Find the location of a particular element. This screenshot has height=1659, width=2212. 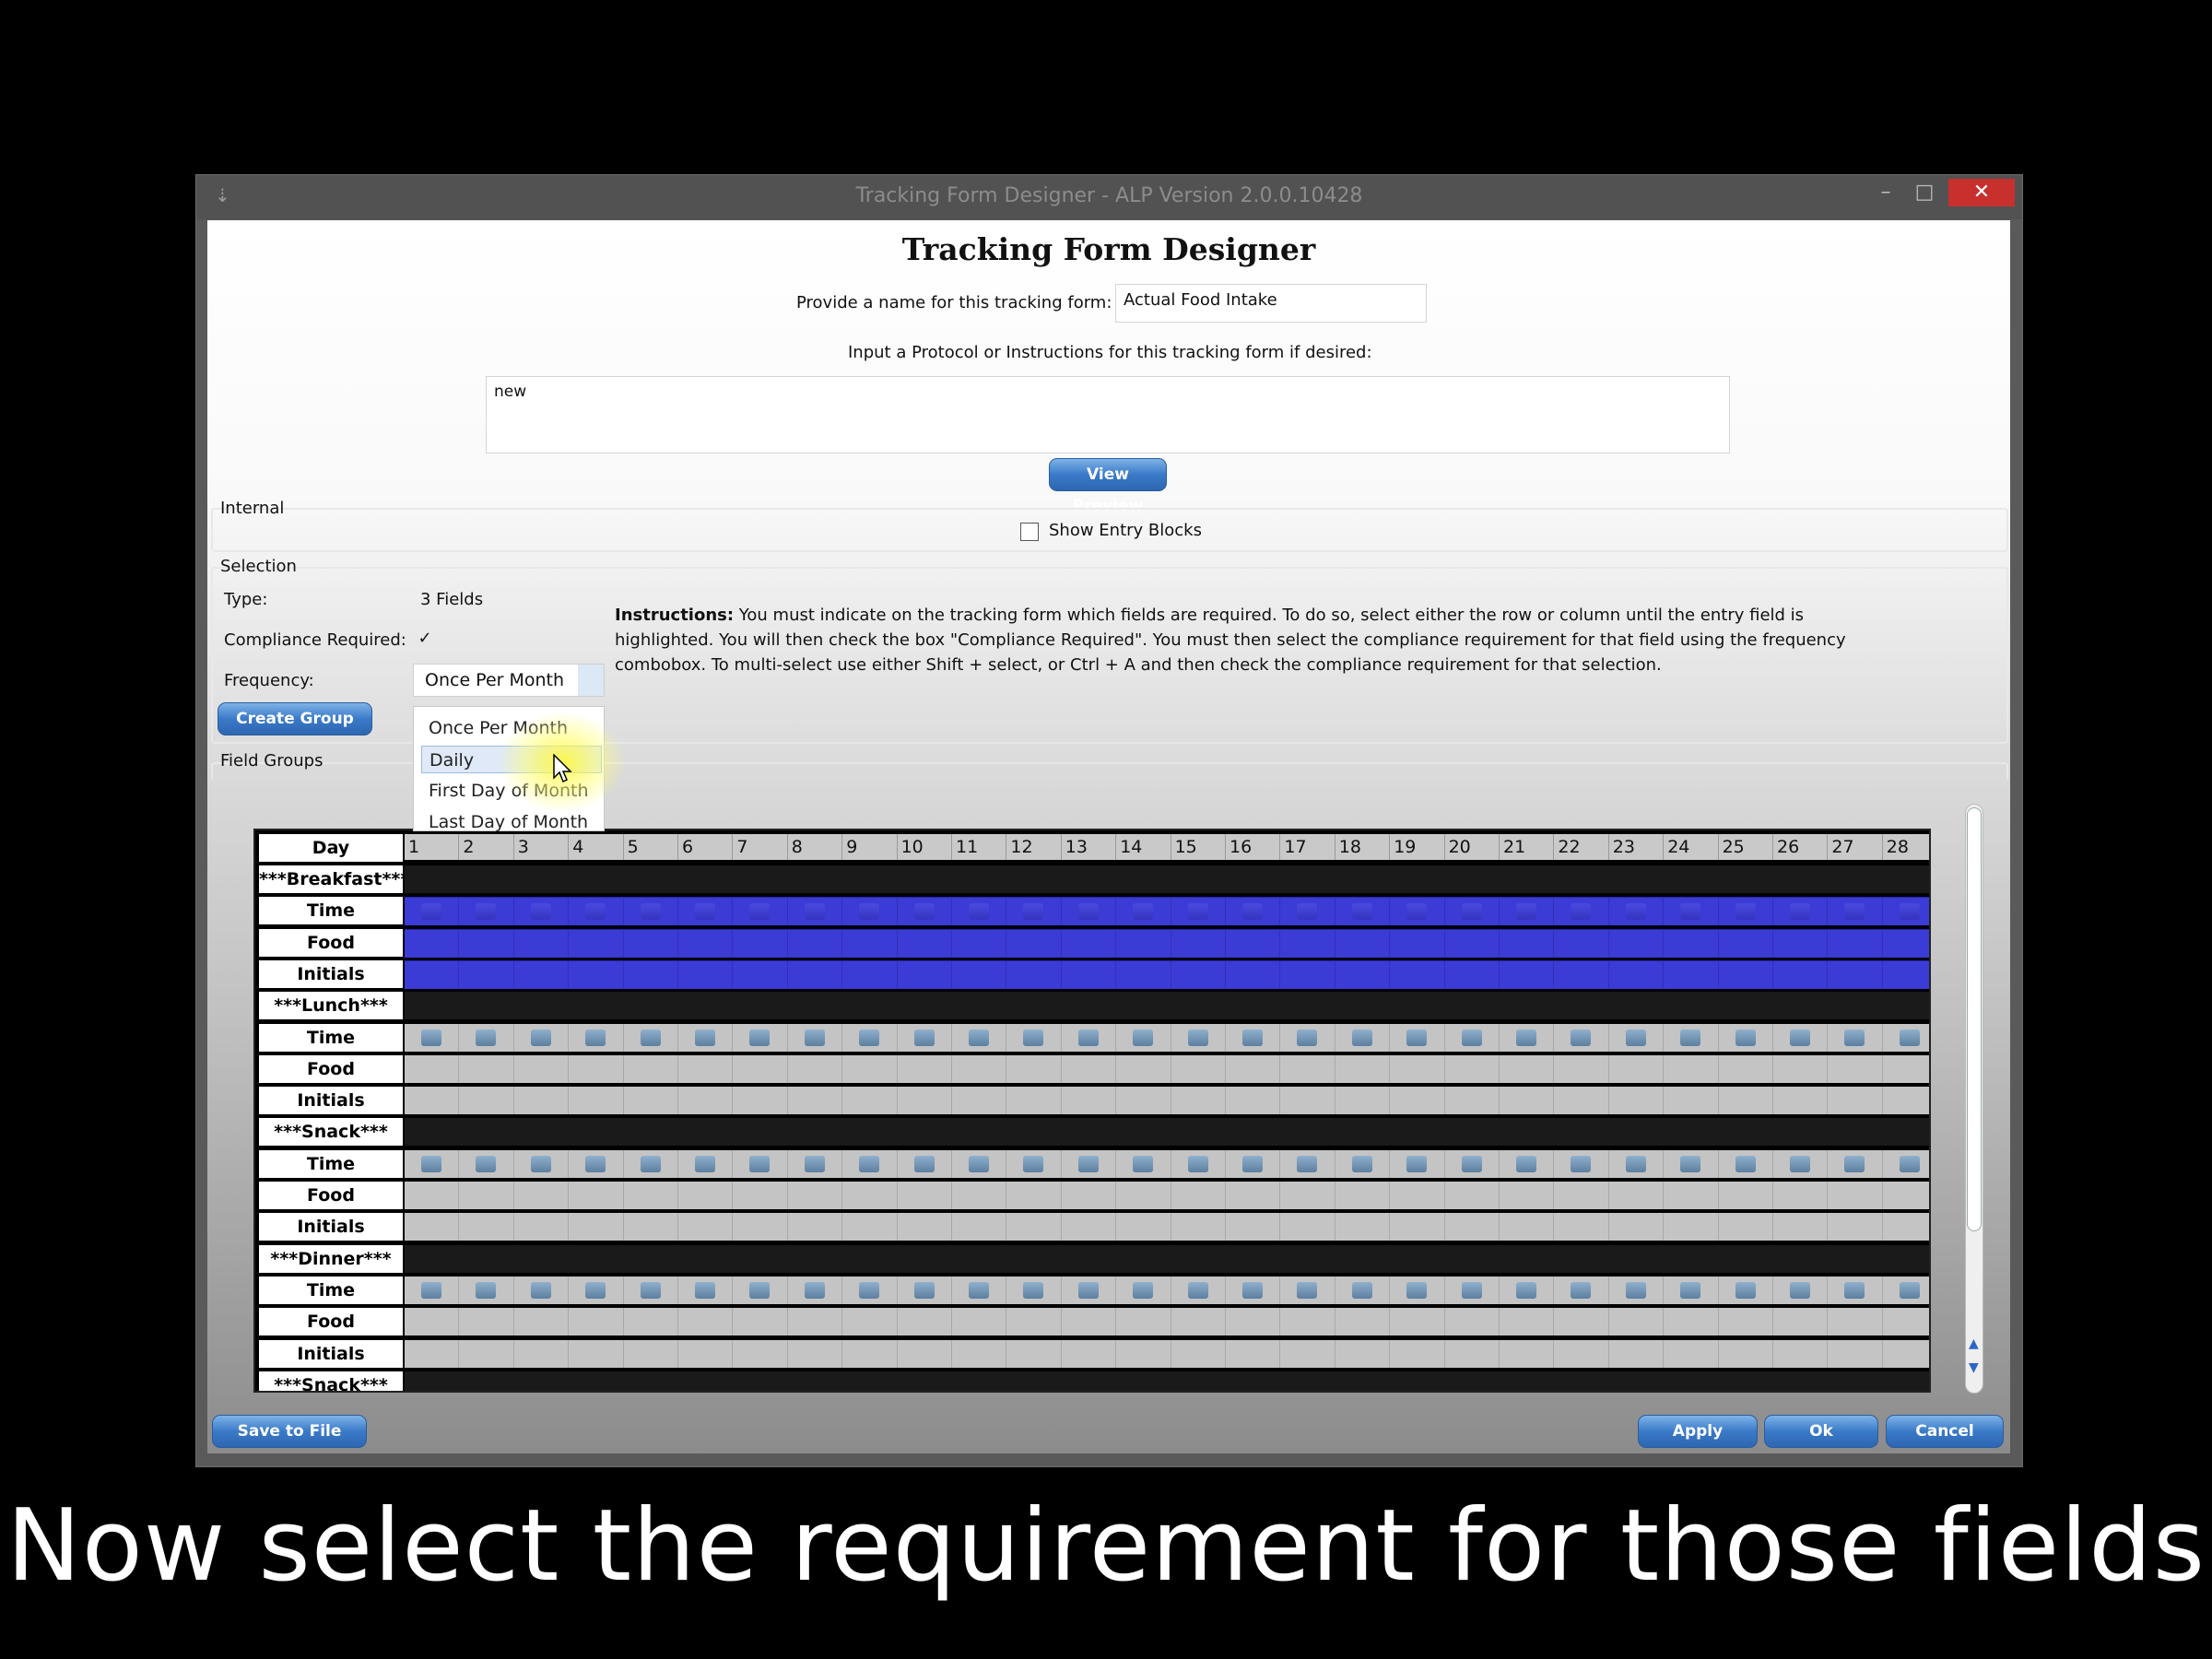

row-label: ***Breakfast*** is located at coordinates (334, 879).